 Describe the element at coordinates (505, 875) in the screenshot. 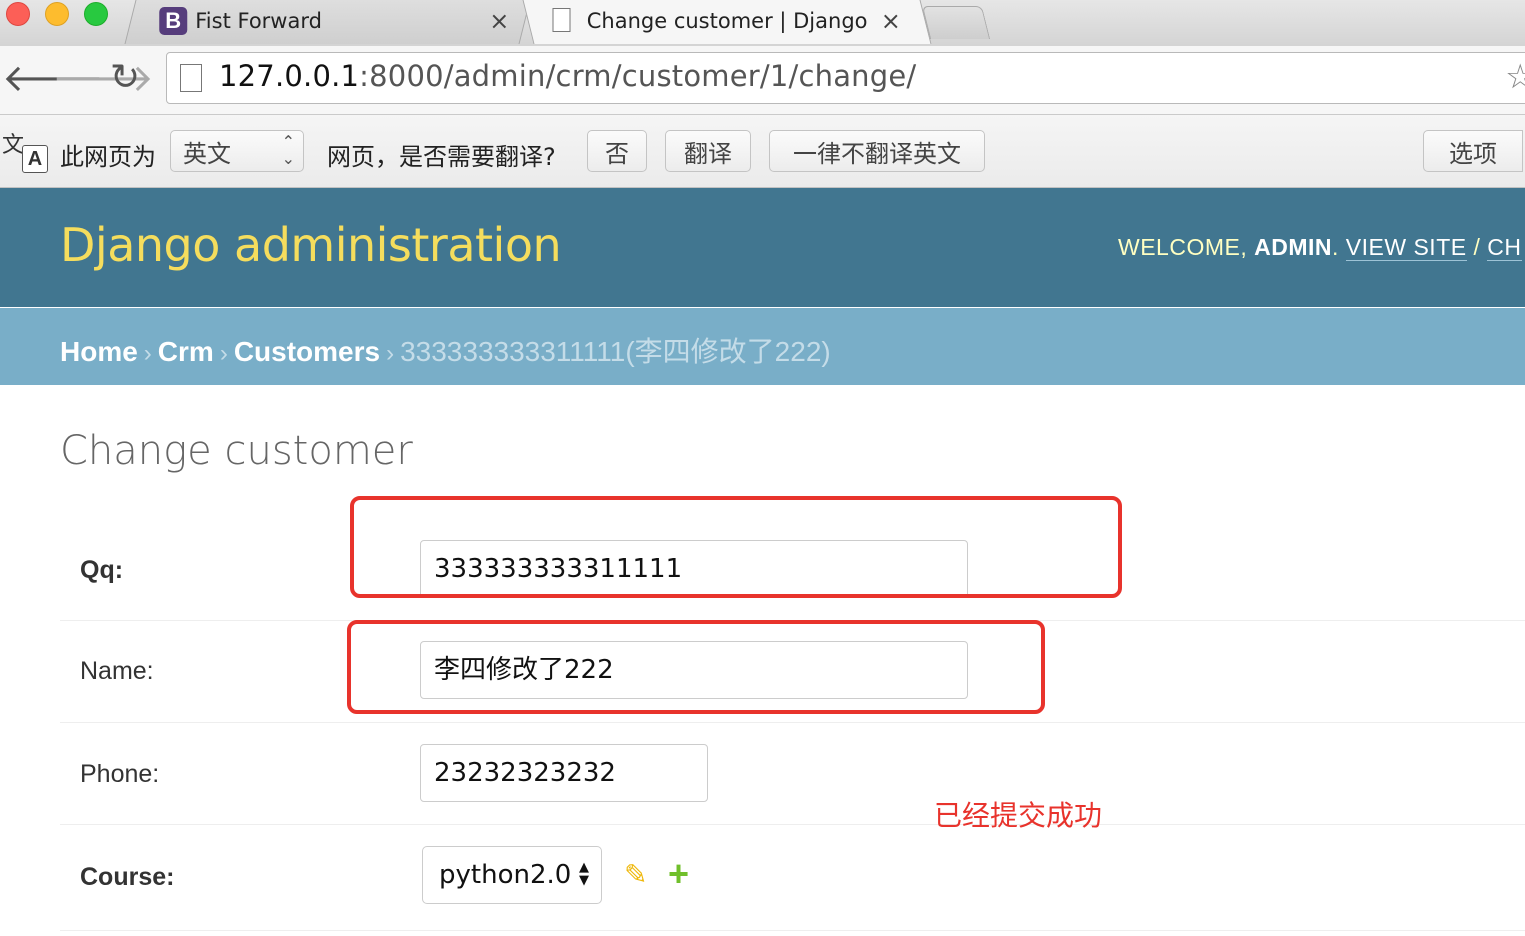

I see `course-selected-value: python2.0` at that location.